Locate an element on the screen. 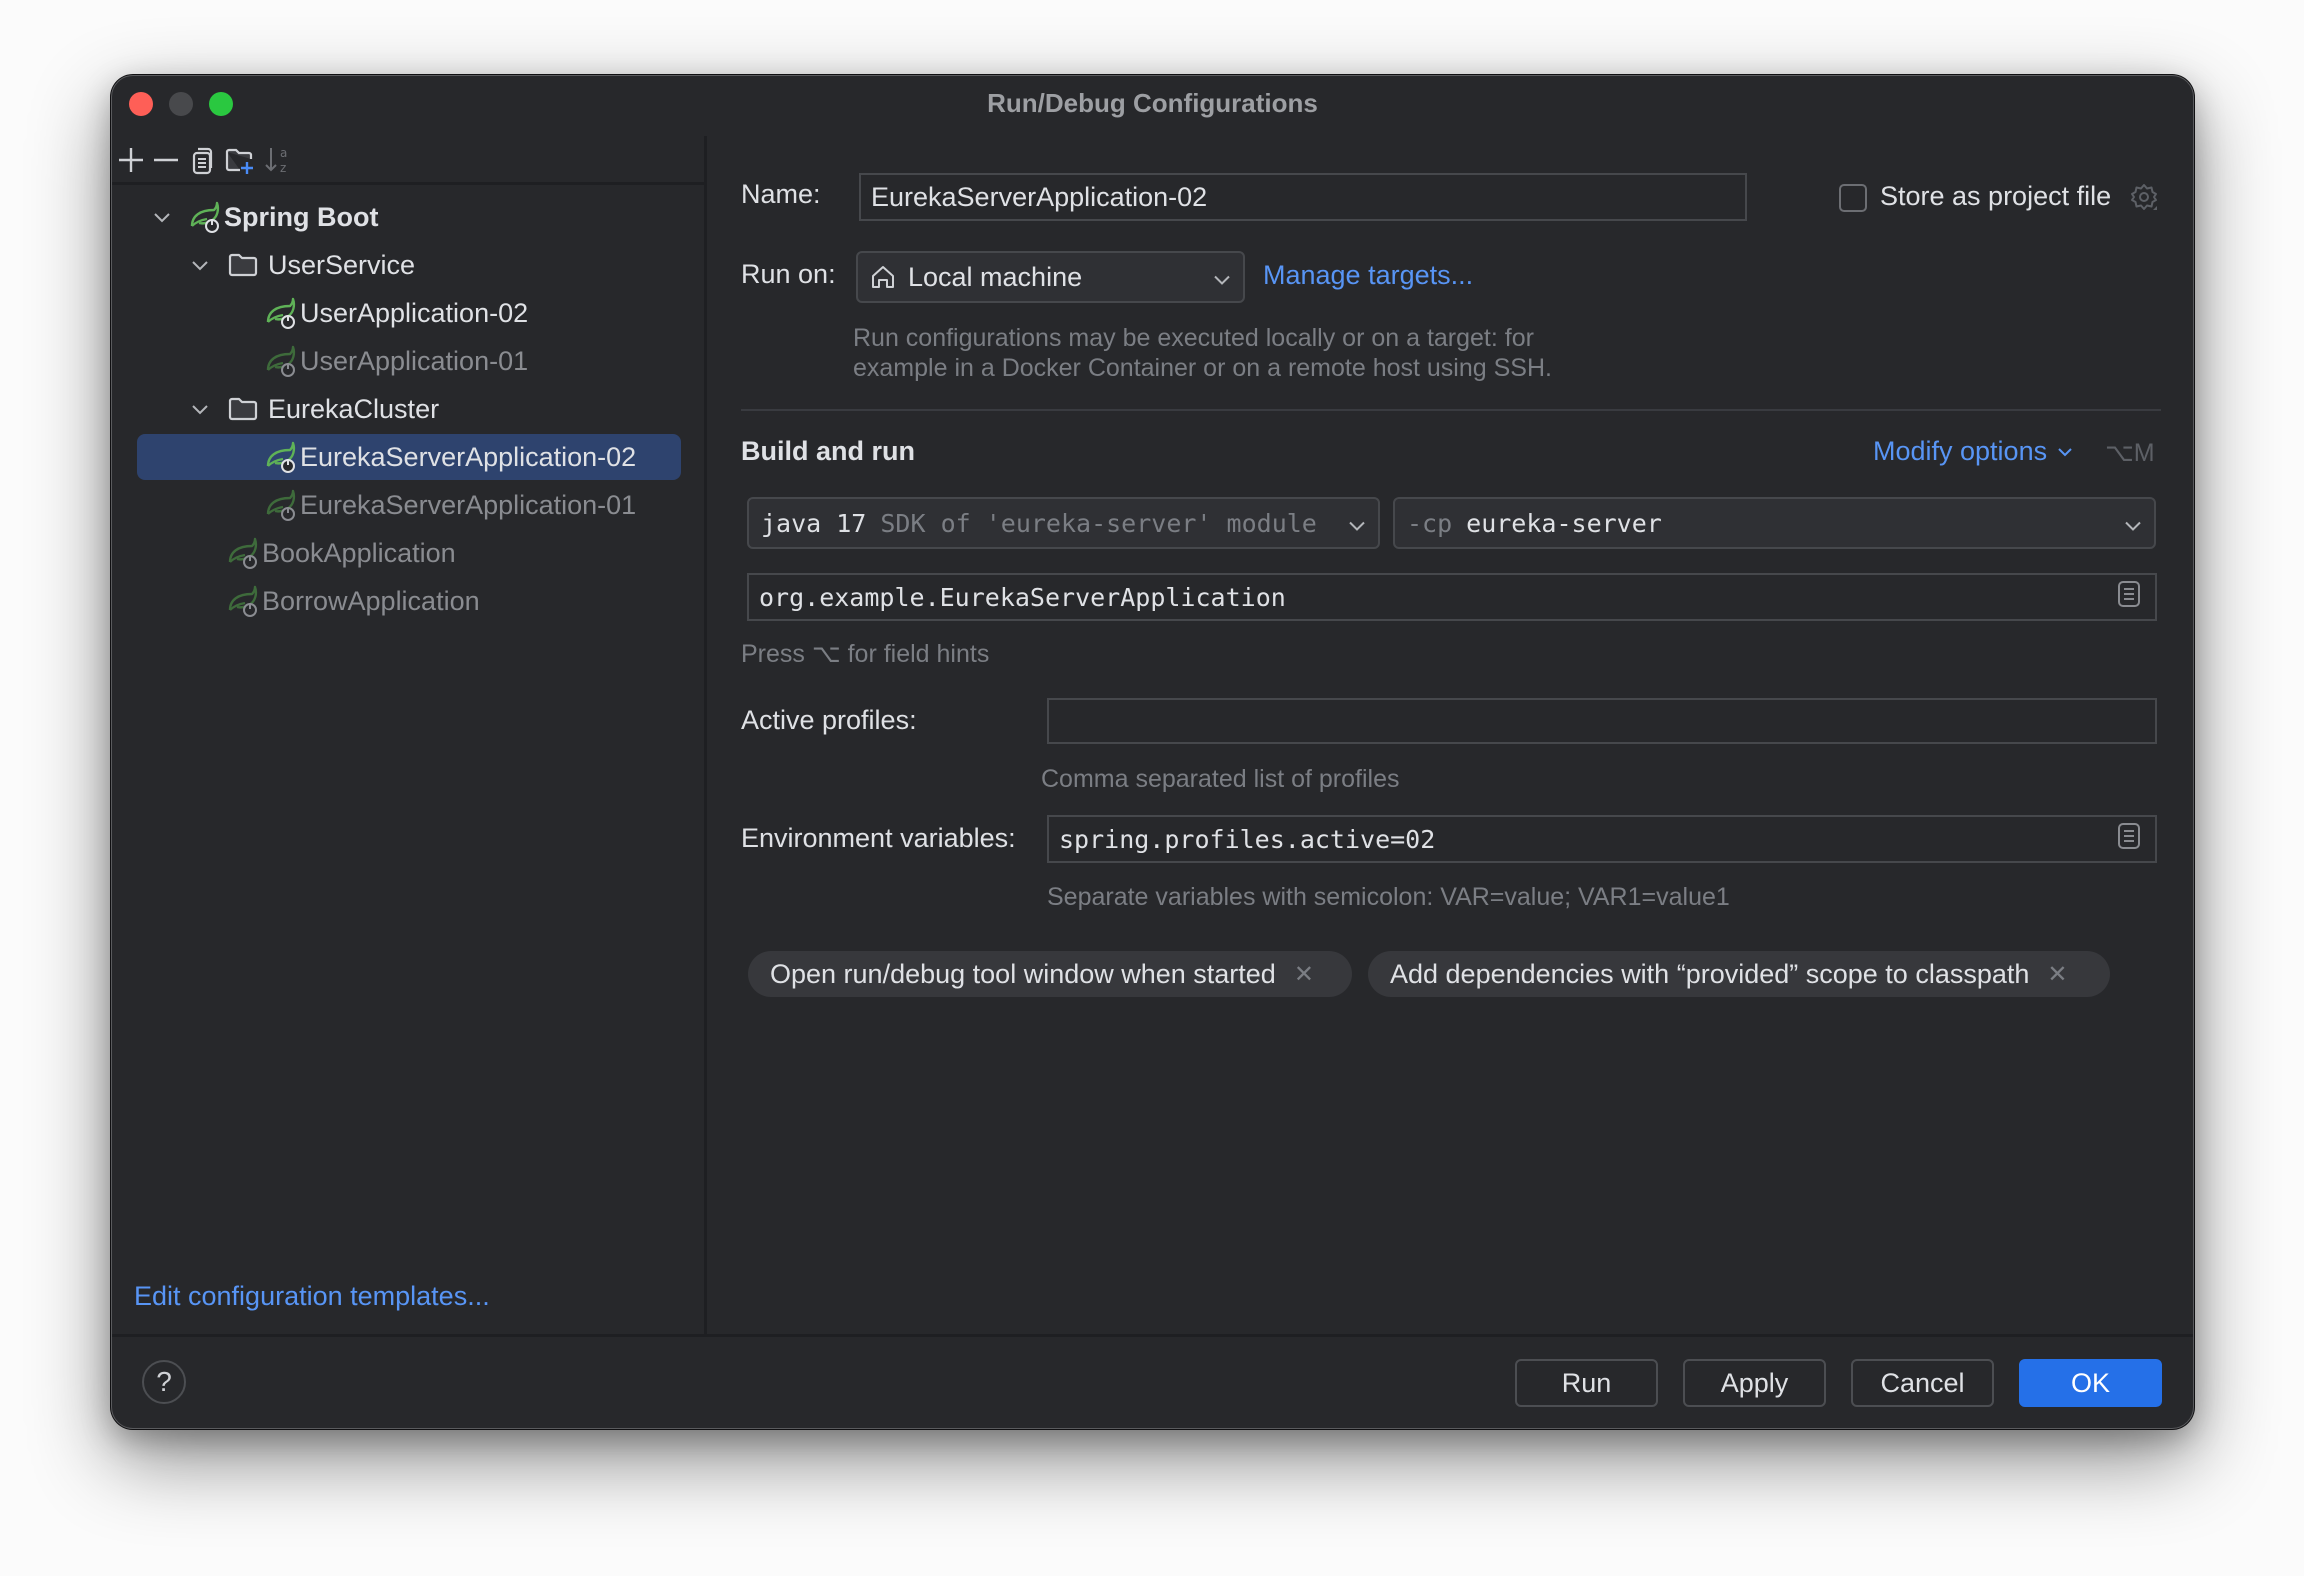 This screenshot has width=2304, height=1576. jre-dropdown: java 17 SDK of 'eureka-server' module is located at coordinates (1063, 523).